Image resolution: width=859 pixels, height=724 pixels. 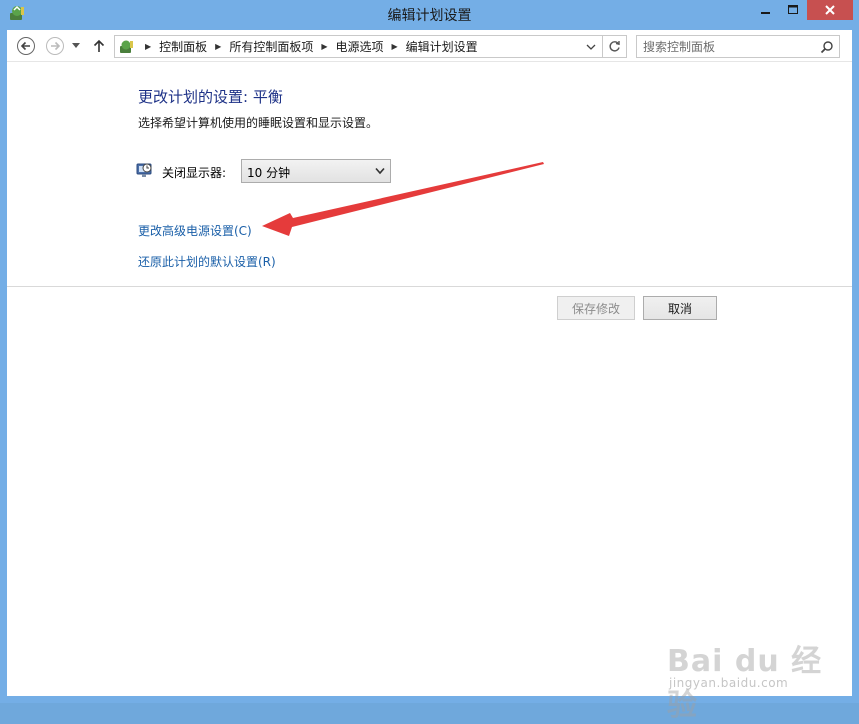 I want to click on baidu-jingyan-watermark: Bai du 经验 jingyan.baidu.com, so click(x=757, y=679).